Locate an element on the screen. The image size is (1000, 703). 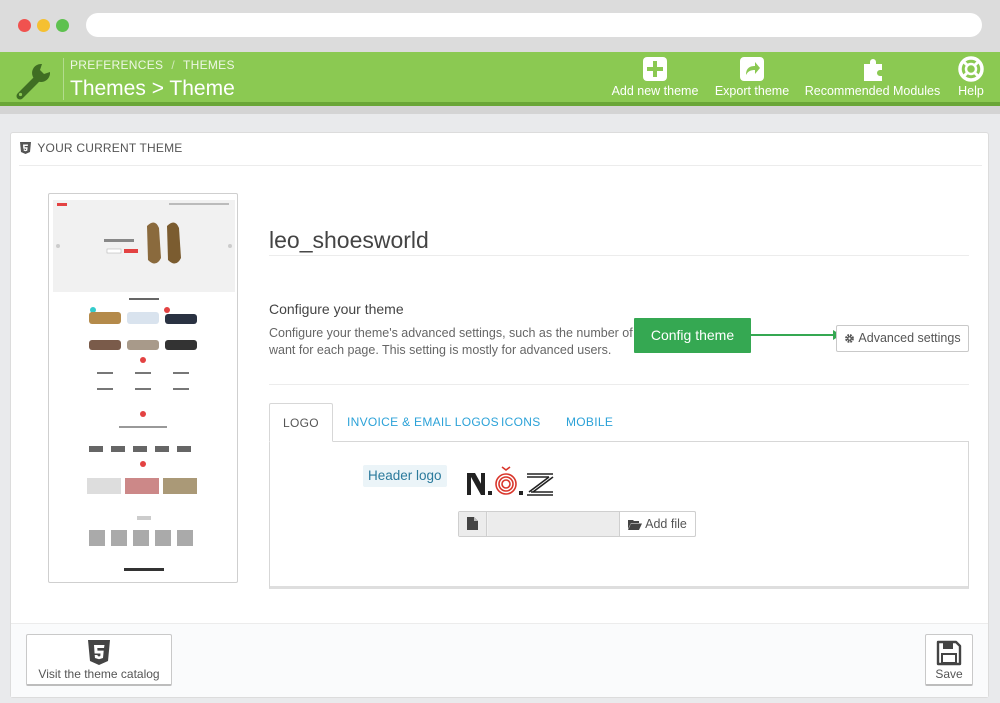
logo-file-upload: Add file is located at coordinates (577, 524).